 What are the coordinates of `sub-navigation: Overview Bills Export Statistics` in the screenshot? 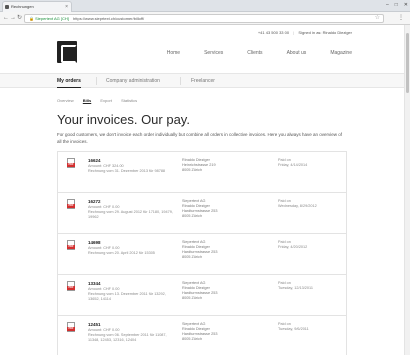 It's located at (101, 100).